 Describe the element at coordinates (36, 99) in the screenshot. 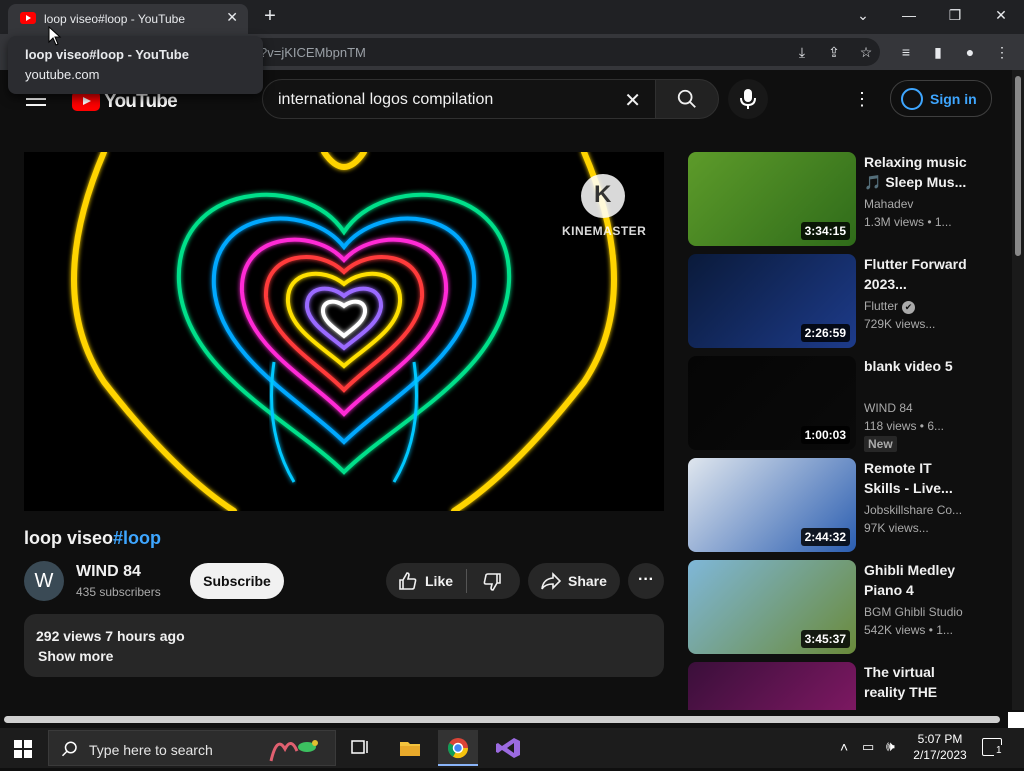

I see `menu-icon` at that location.